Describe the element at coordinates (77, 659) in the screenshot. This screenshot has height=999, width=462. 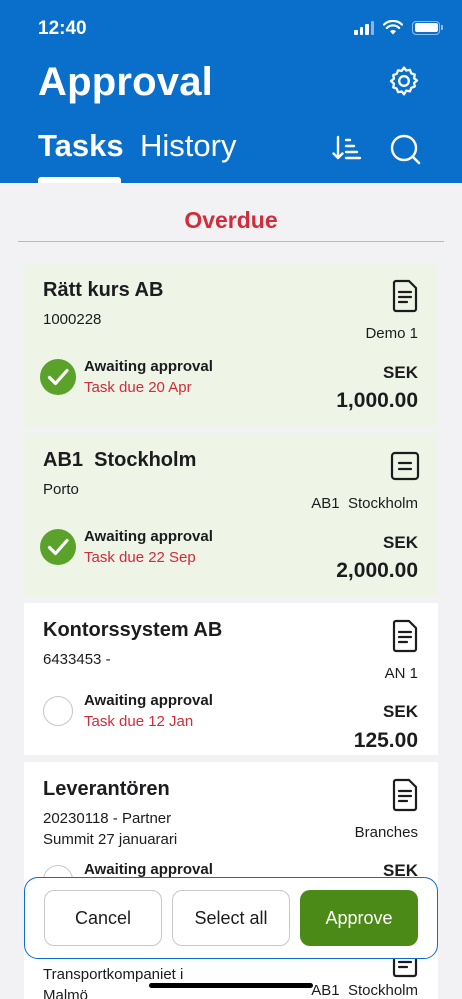
I see `task-reference: 6433453 -` at that location.